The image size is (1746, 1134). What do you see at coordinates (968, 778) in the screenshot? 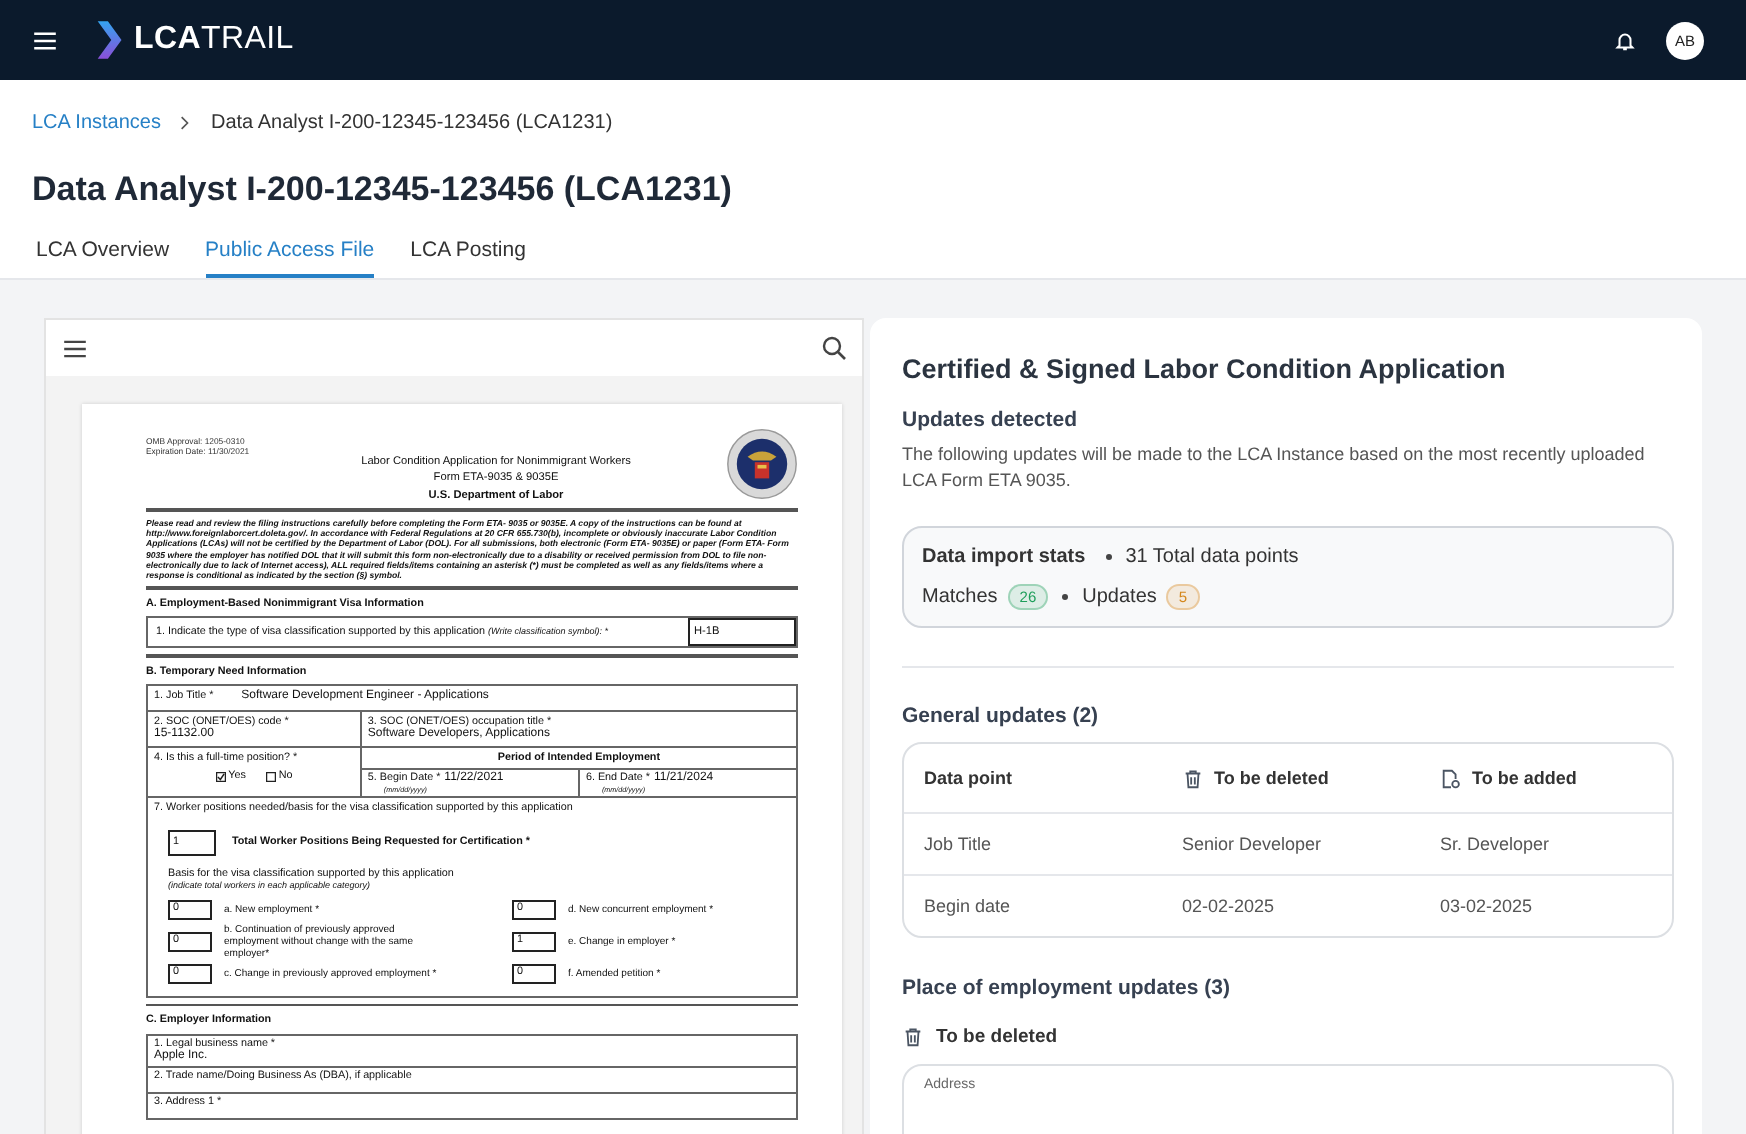
I see `column-header: Data point` at bounding box center [968, 778].